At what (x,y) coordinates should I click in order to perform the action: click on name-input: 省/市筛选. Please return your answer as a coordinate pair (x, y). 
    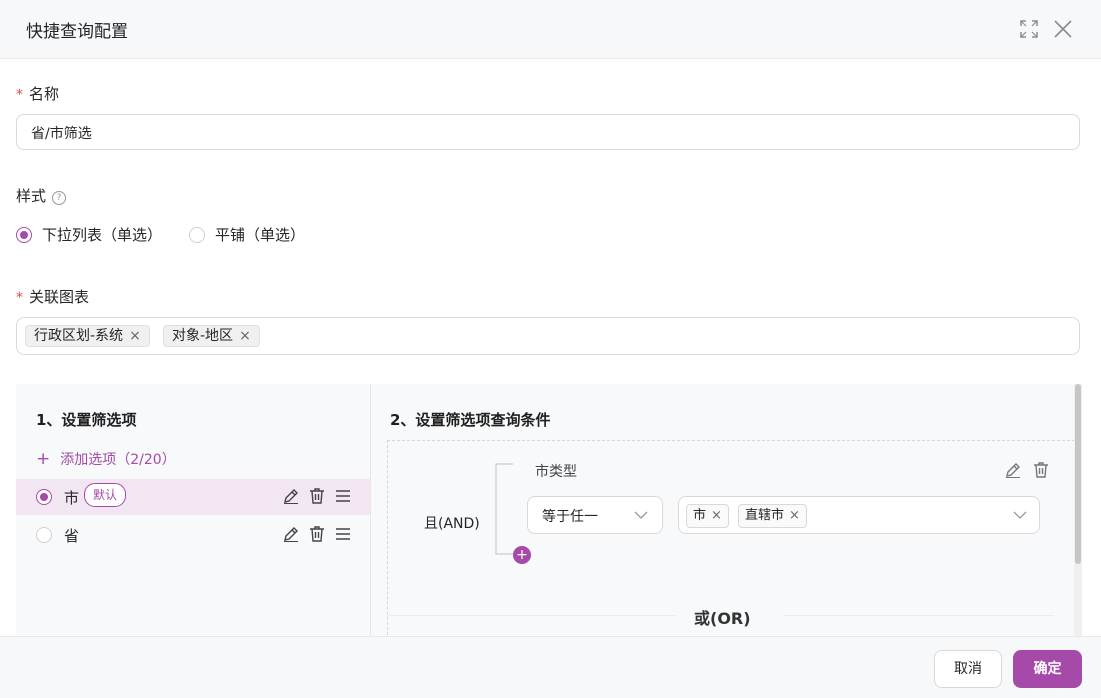
    Looking at the image, I should click on (548, 132).